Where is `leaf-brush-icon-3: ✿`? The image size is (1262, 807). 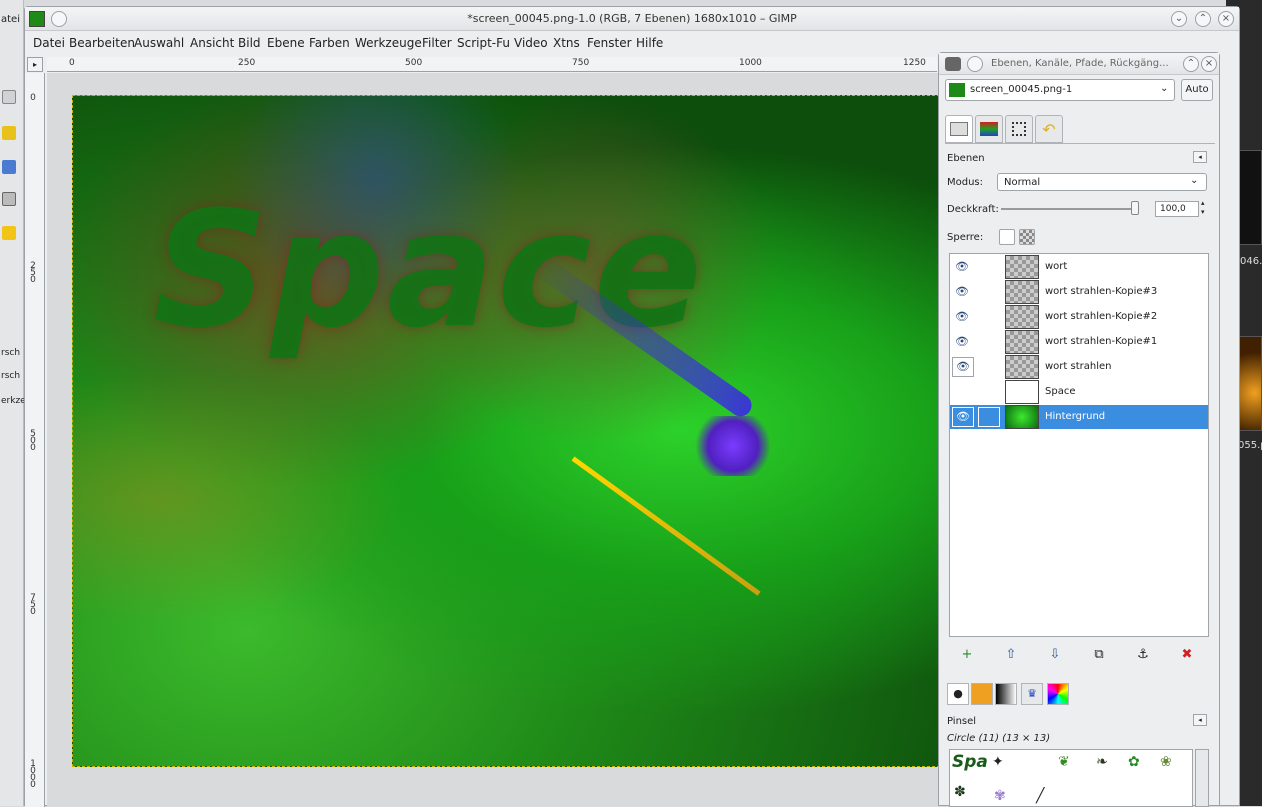
leaf-brush-icon-3: ✿ is located at coordinates (1134, 762).